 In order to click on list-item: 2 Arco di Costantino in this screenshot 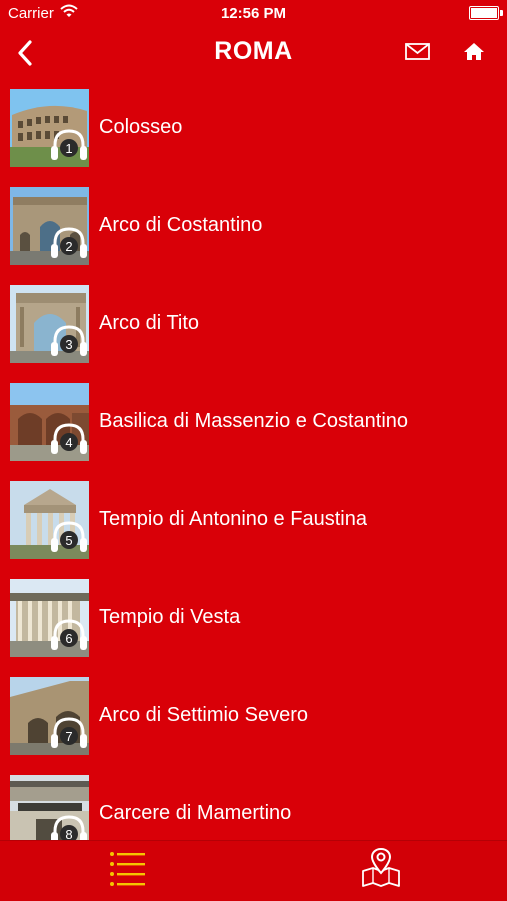, I will do `click(253, 227)`.